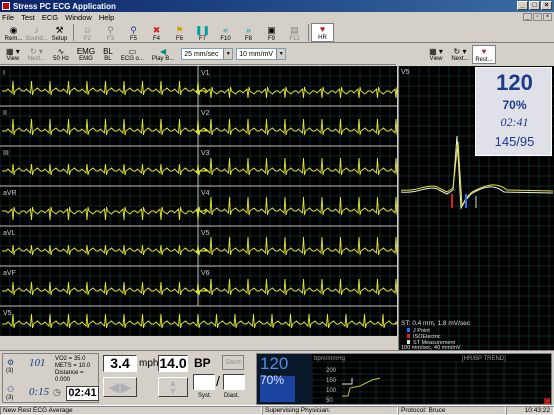 This screenshot has height=415, width=554. I want to click on hr-trend-line, so click(361, 387).